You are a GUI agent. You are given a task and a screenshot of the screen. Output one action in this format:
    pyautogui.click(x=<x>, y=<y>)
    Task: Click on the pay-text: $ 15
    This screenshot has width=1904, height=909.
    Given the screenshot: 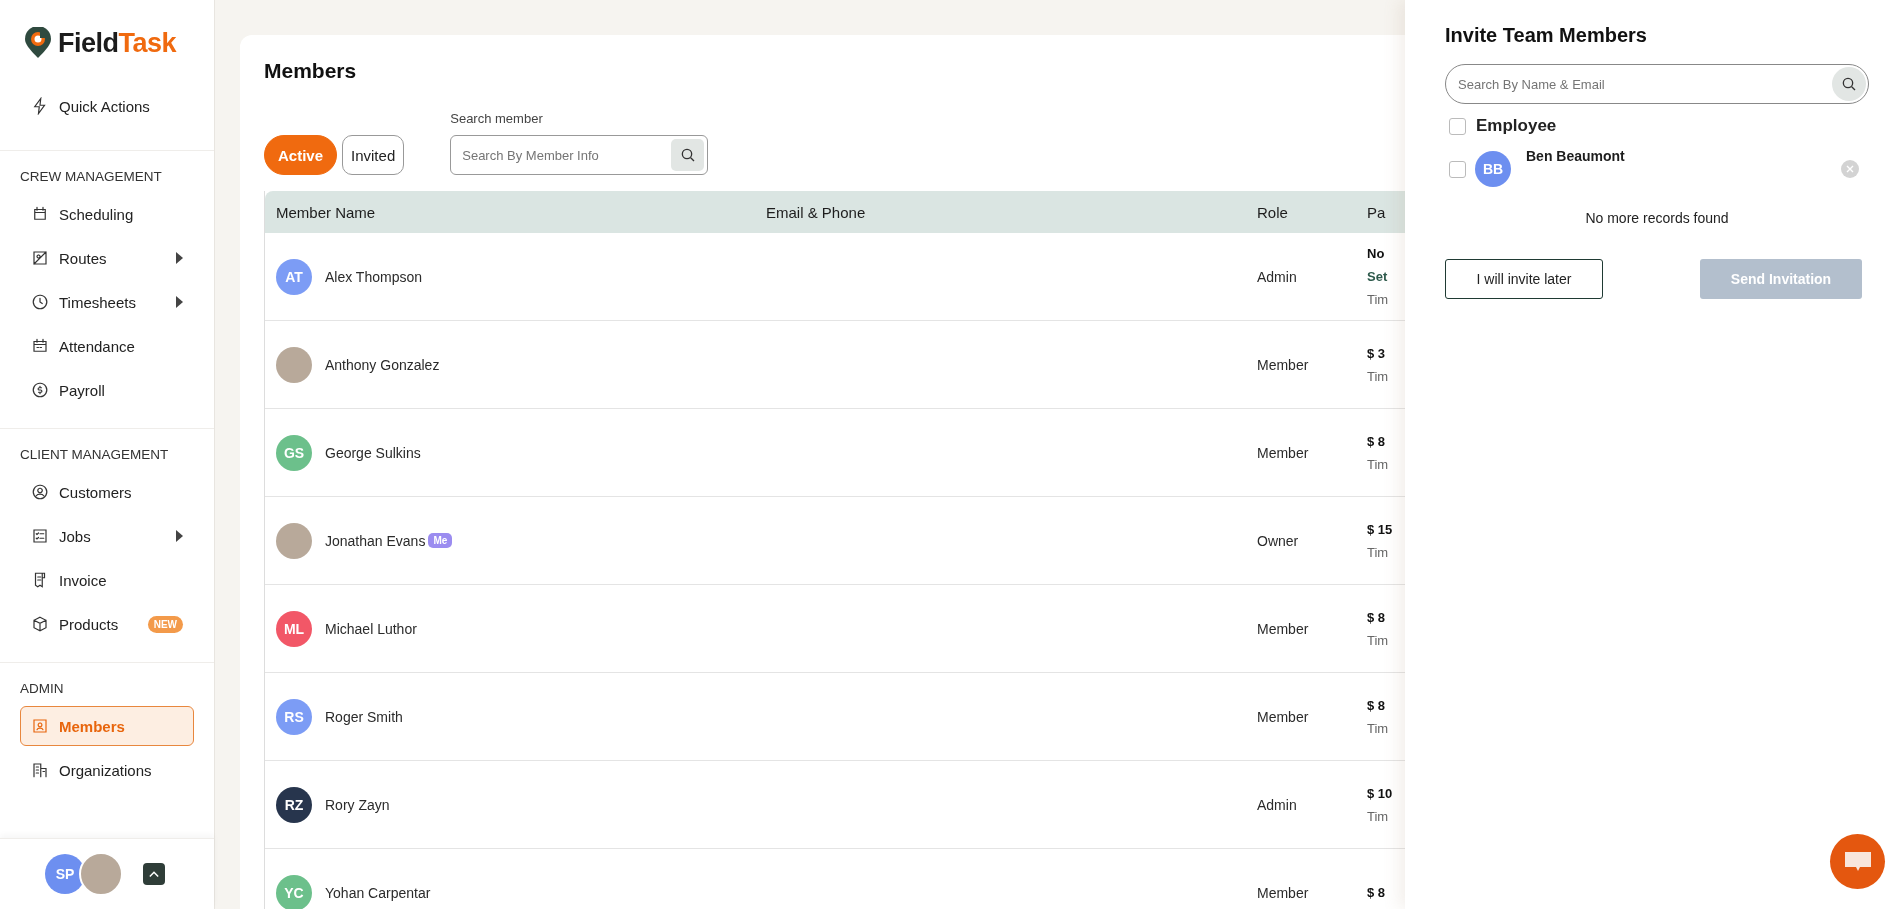 What is the action you would take?
    pyautogui.click(x=1380, y=529)
    